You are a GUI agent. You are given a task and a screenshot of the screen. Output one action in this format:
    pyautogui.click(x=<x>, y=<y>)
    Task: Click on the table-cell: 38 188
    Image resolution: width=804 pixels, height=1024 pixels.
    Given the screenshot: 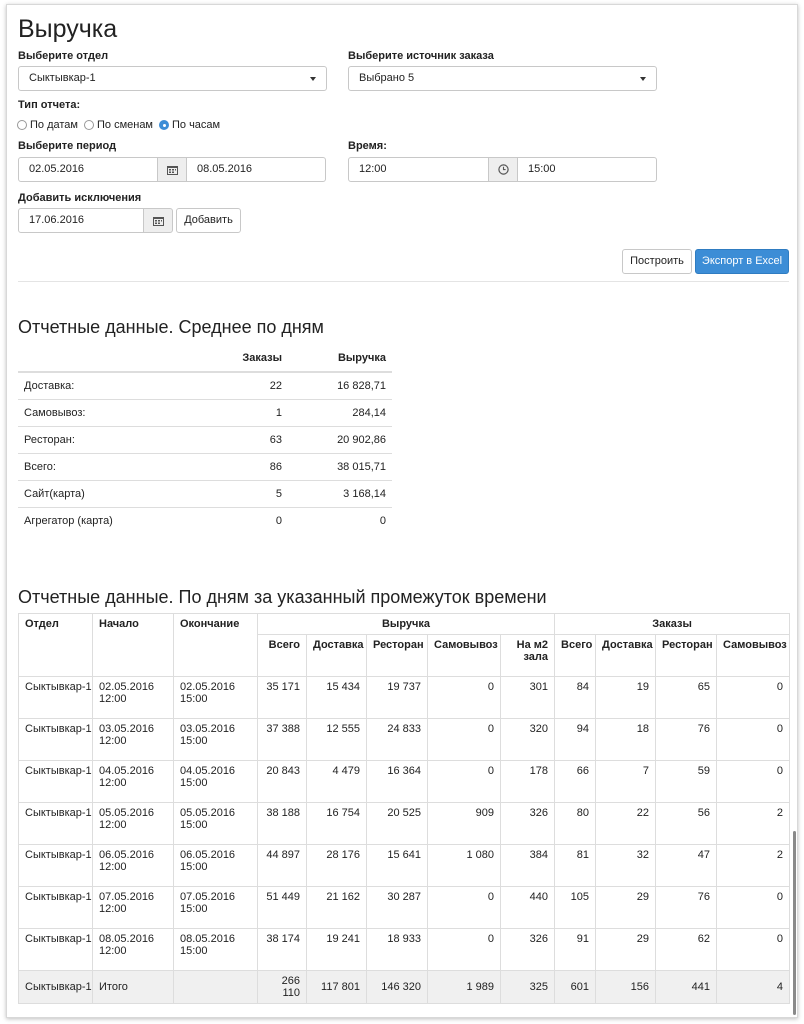 What is the action you would take?
    pyautogui.click(x=282, y=823)
    